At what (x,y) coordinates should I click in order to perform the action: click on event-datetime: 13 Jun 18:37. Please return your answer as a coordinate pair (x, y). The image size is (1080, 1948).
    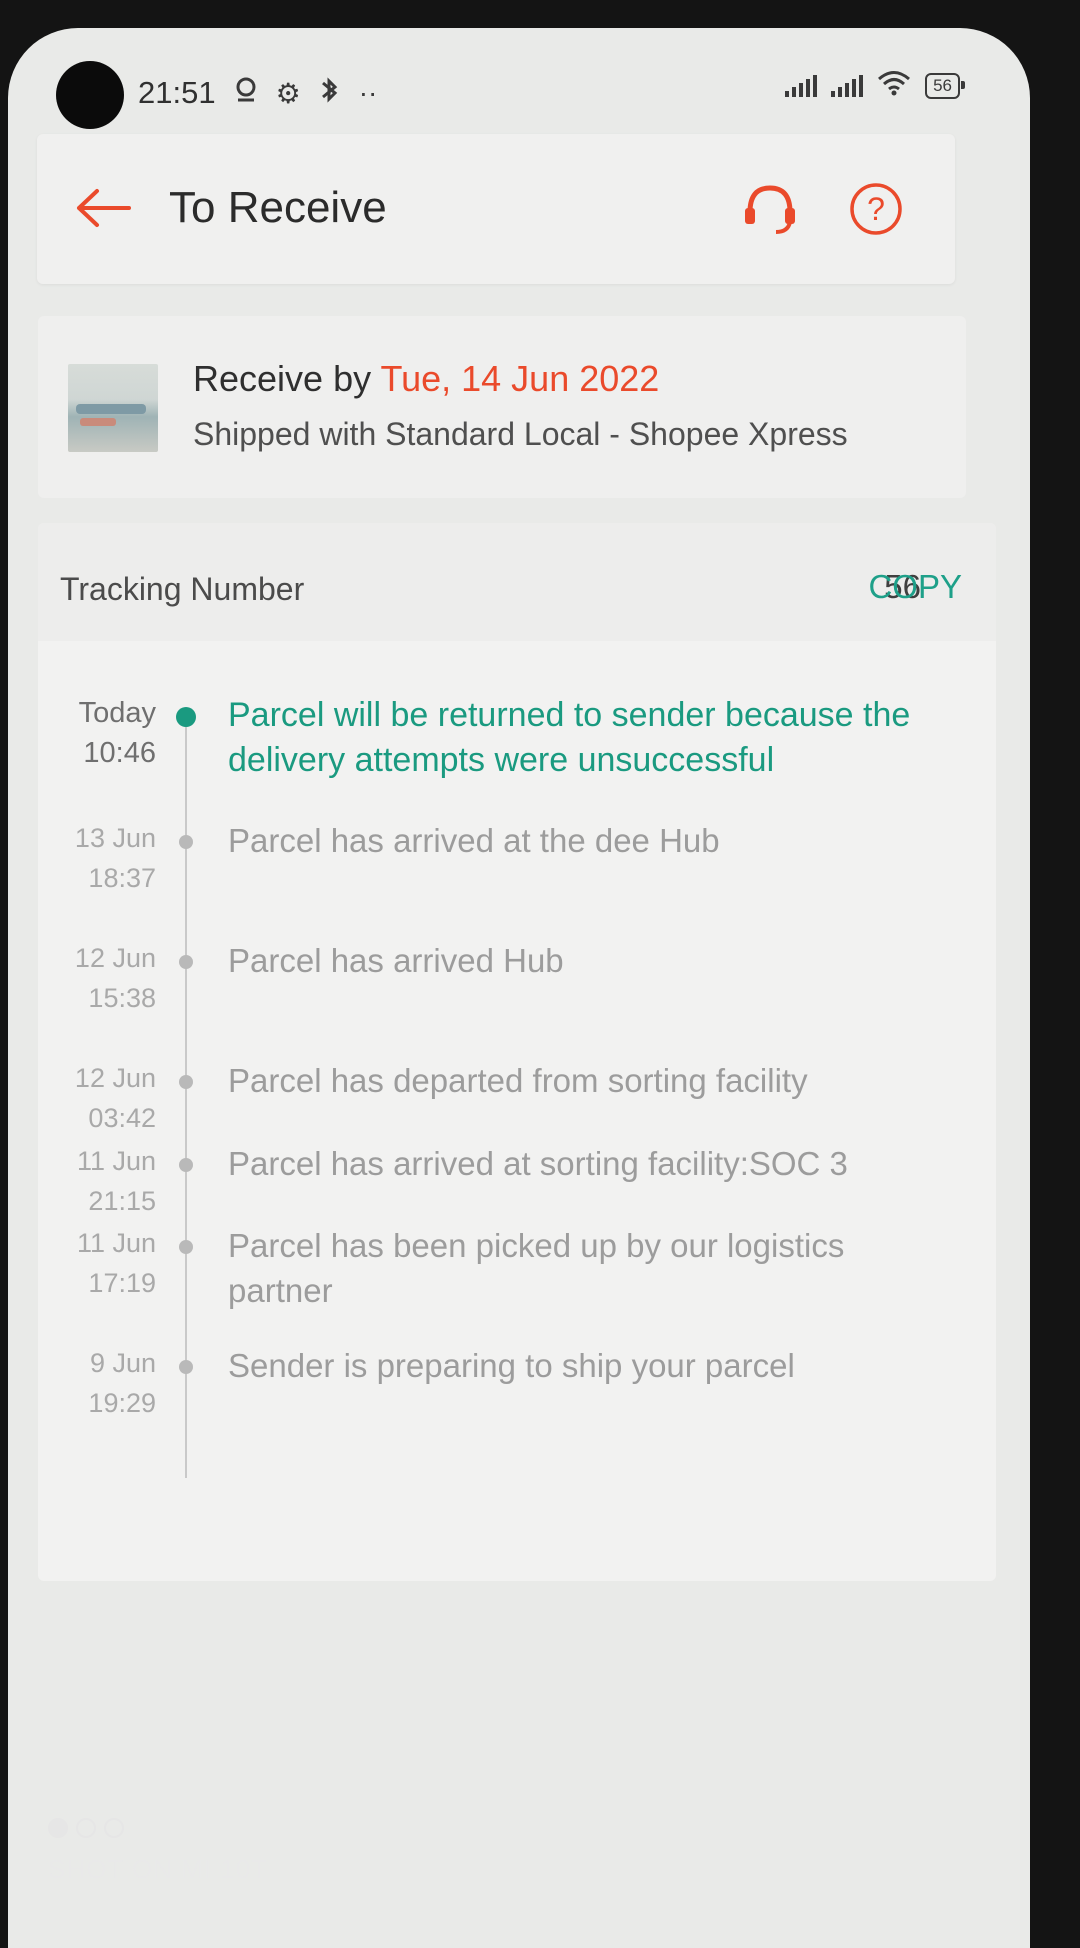
    Looking at the image, I should click on (97, 858).